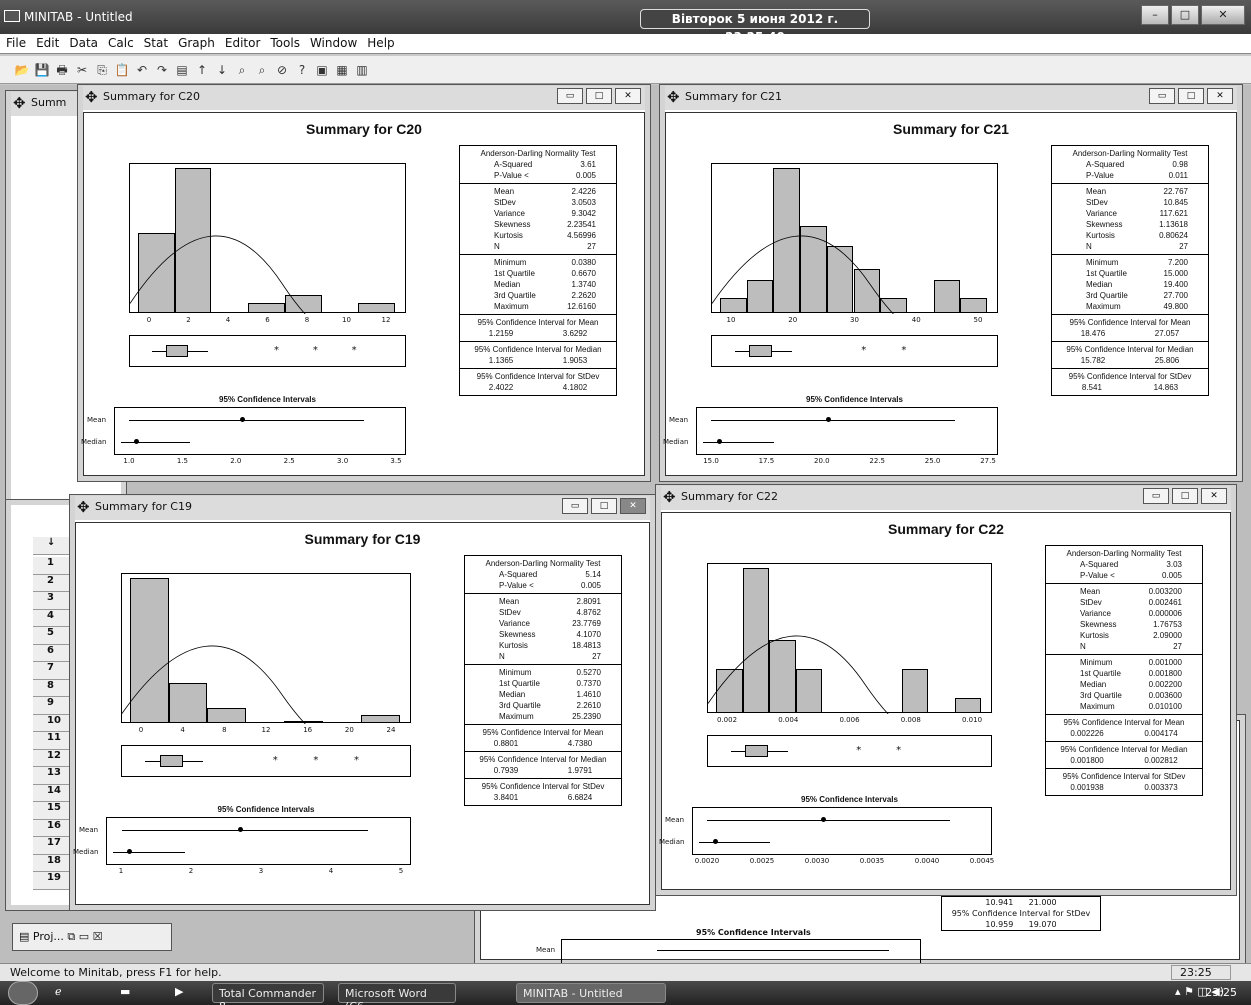 The width and height of the screenshot is (1251, 1005). Describe the element at coordinates (342, 71) in the screenshot. I see `graph-icon: ▦` at that location.